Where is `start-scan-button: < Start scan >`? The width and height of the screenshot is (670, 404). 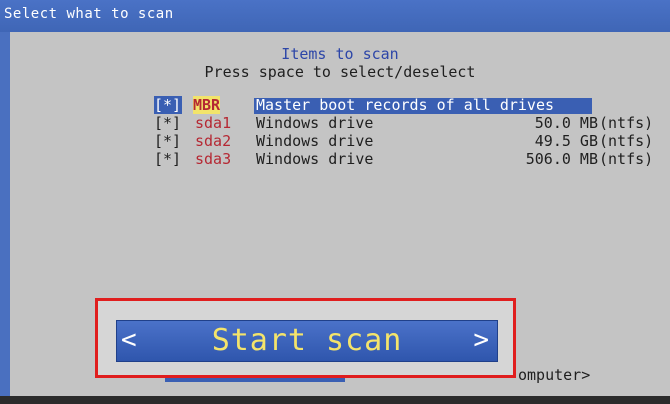 start-scan-button: < Start scan > is located at coordinates (307, 341).